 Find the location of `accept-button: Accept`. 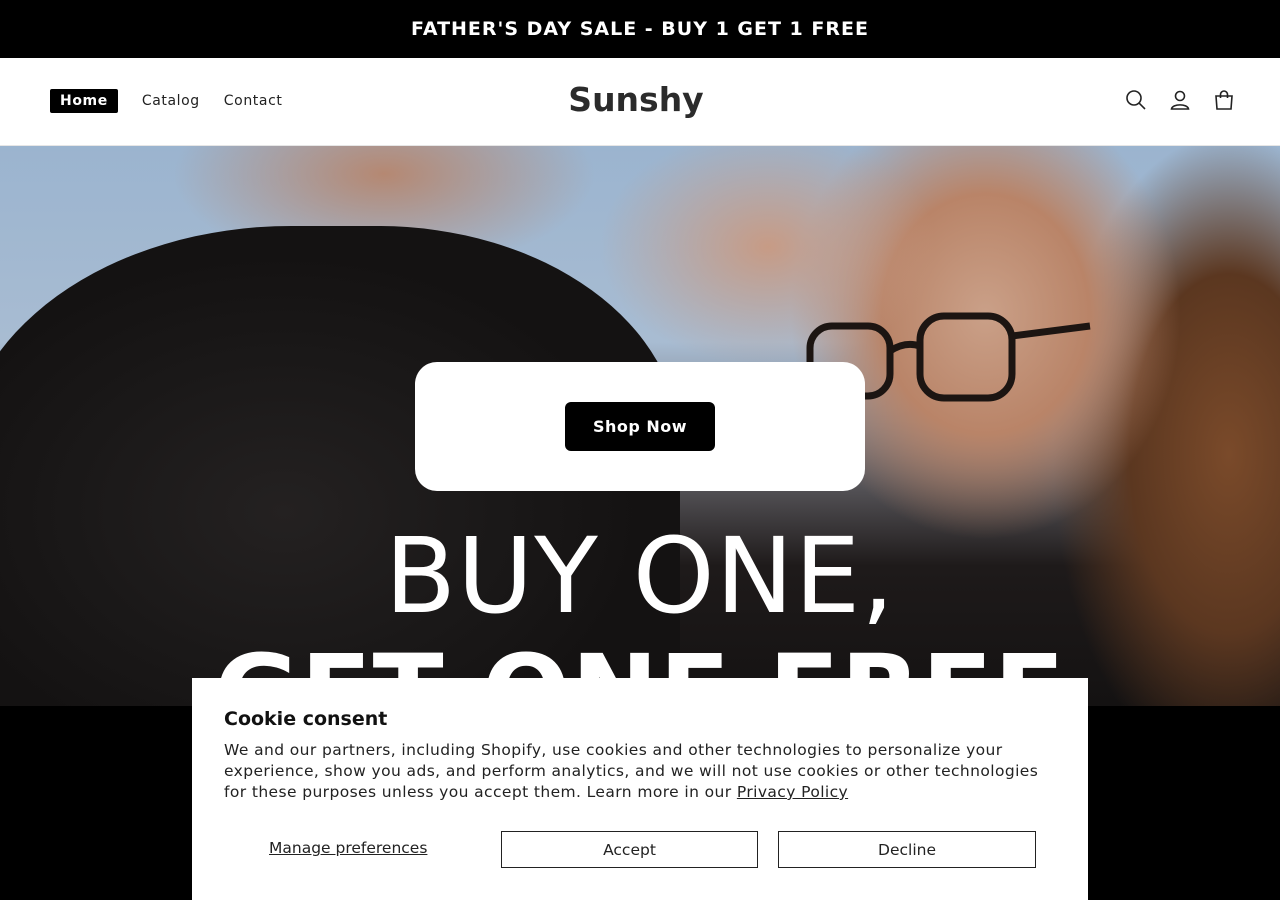

accept-button: Accept is located at coordinates (629, 849).